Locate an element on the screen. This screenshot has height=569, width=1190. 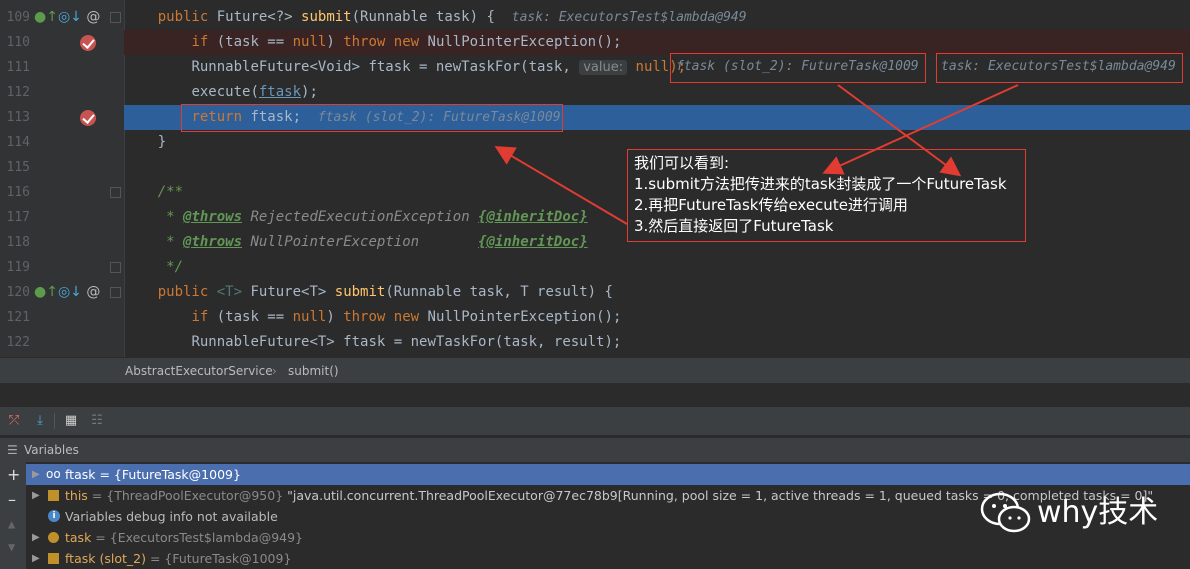
arrow-to-return is located at coordinates (561, 185).